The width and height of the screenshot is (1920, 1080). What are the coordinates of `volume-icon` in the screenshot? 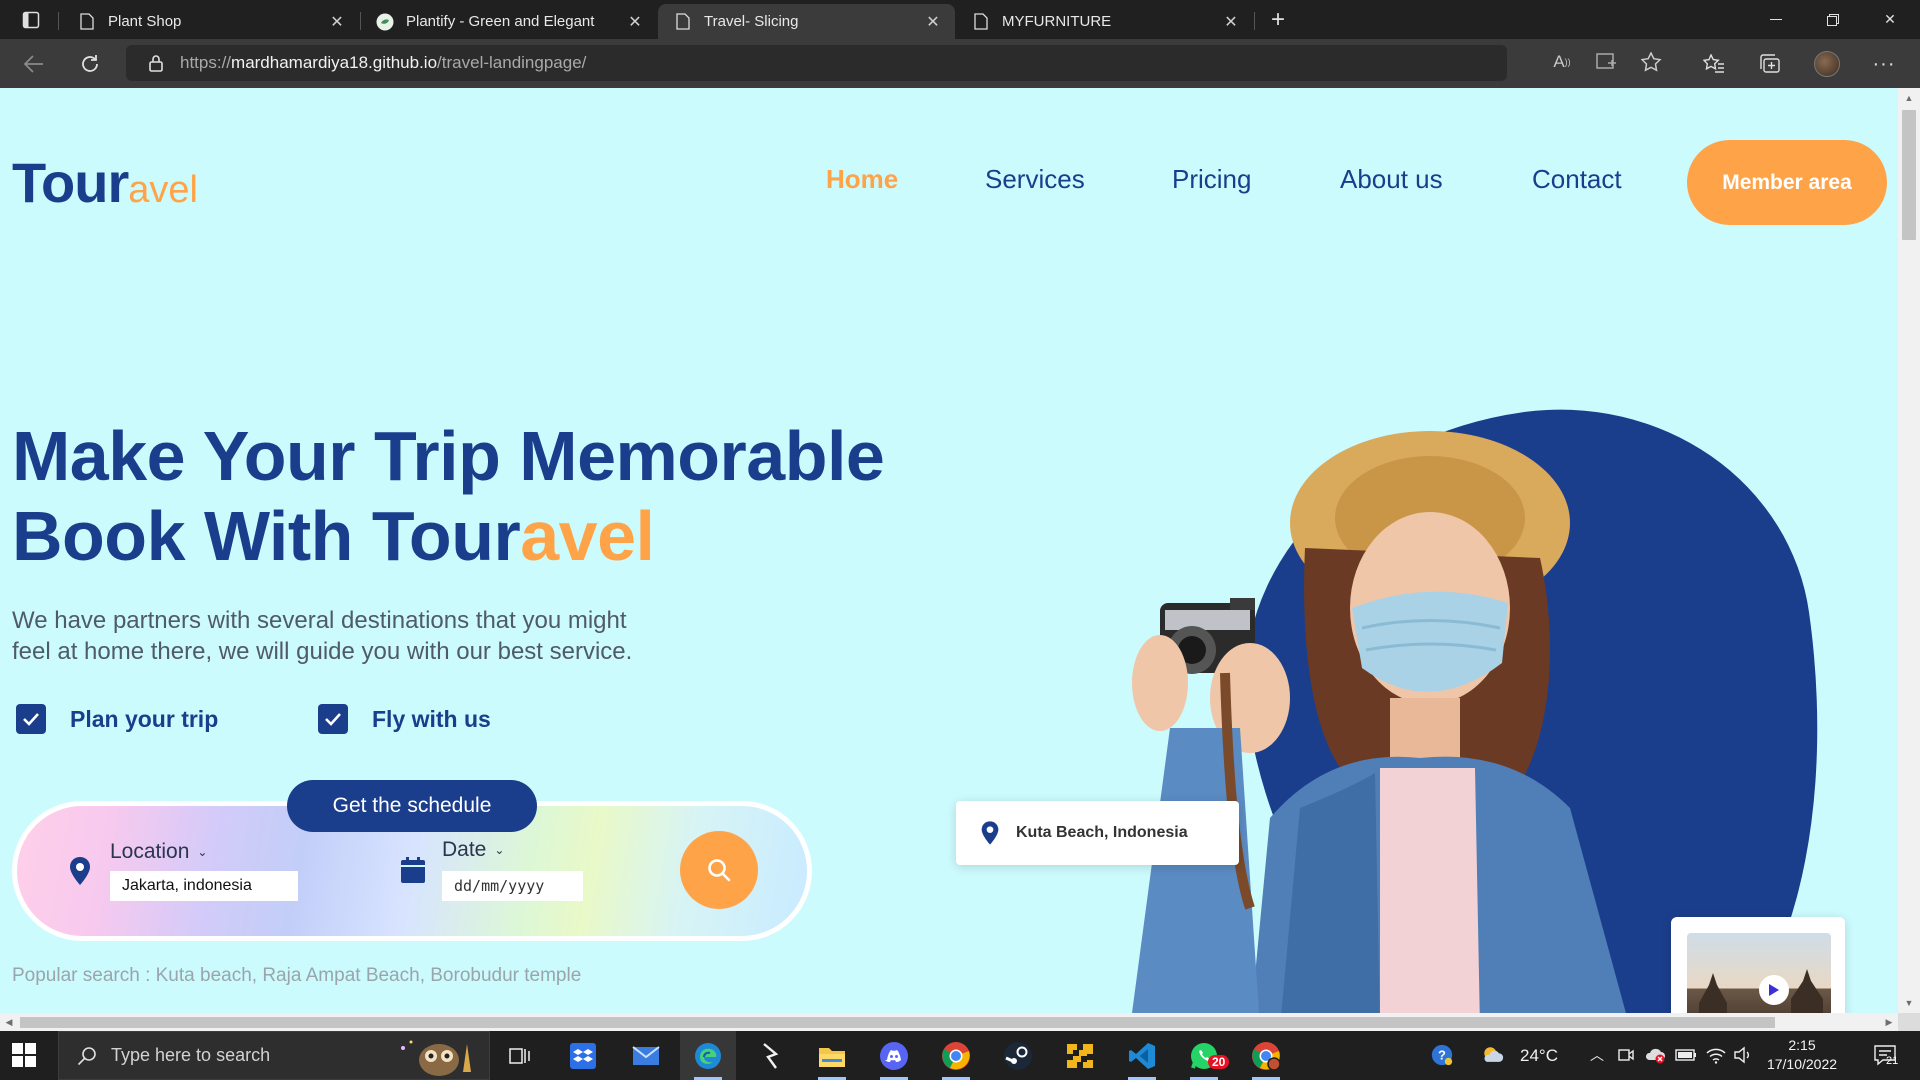 It's located at (1743, 1055).